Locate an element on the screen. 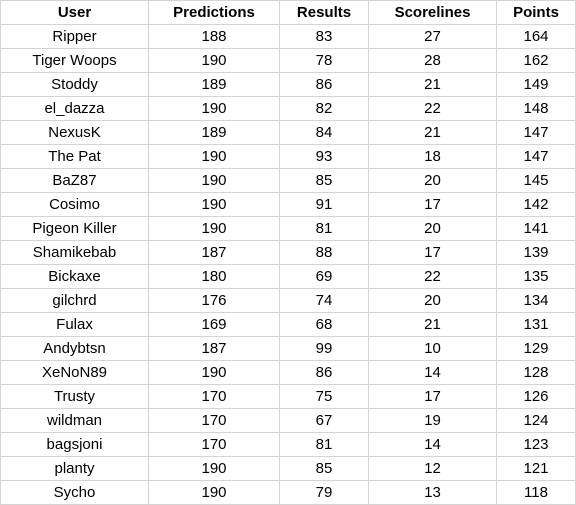 The height and width of the screenshot is (505, 576). cell-points: 126 is located at coordinates (536, 396).